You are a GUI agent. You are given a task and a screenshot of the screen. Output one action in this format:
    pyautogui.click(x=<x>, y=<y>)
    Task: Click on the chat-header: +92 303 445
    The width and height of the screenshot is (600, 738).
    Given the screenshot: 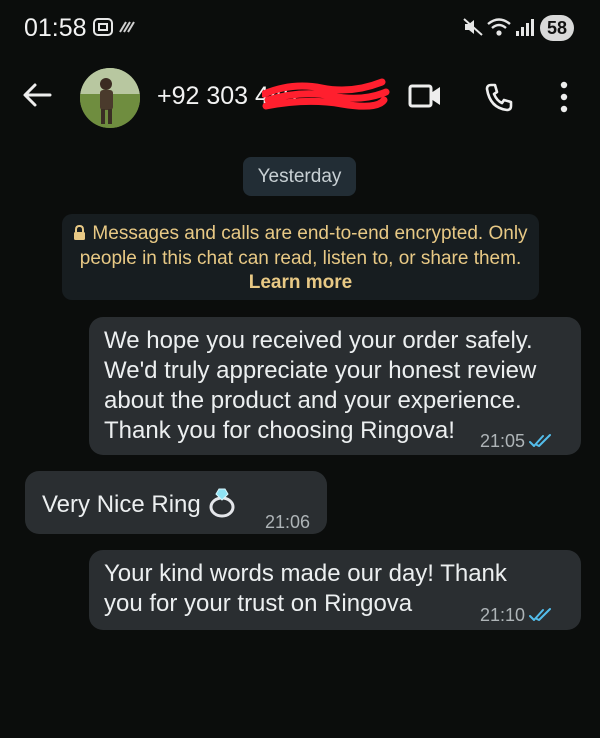 What is the action you would take?
    pyautogui.click(x=300, y=98)
    